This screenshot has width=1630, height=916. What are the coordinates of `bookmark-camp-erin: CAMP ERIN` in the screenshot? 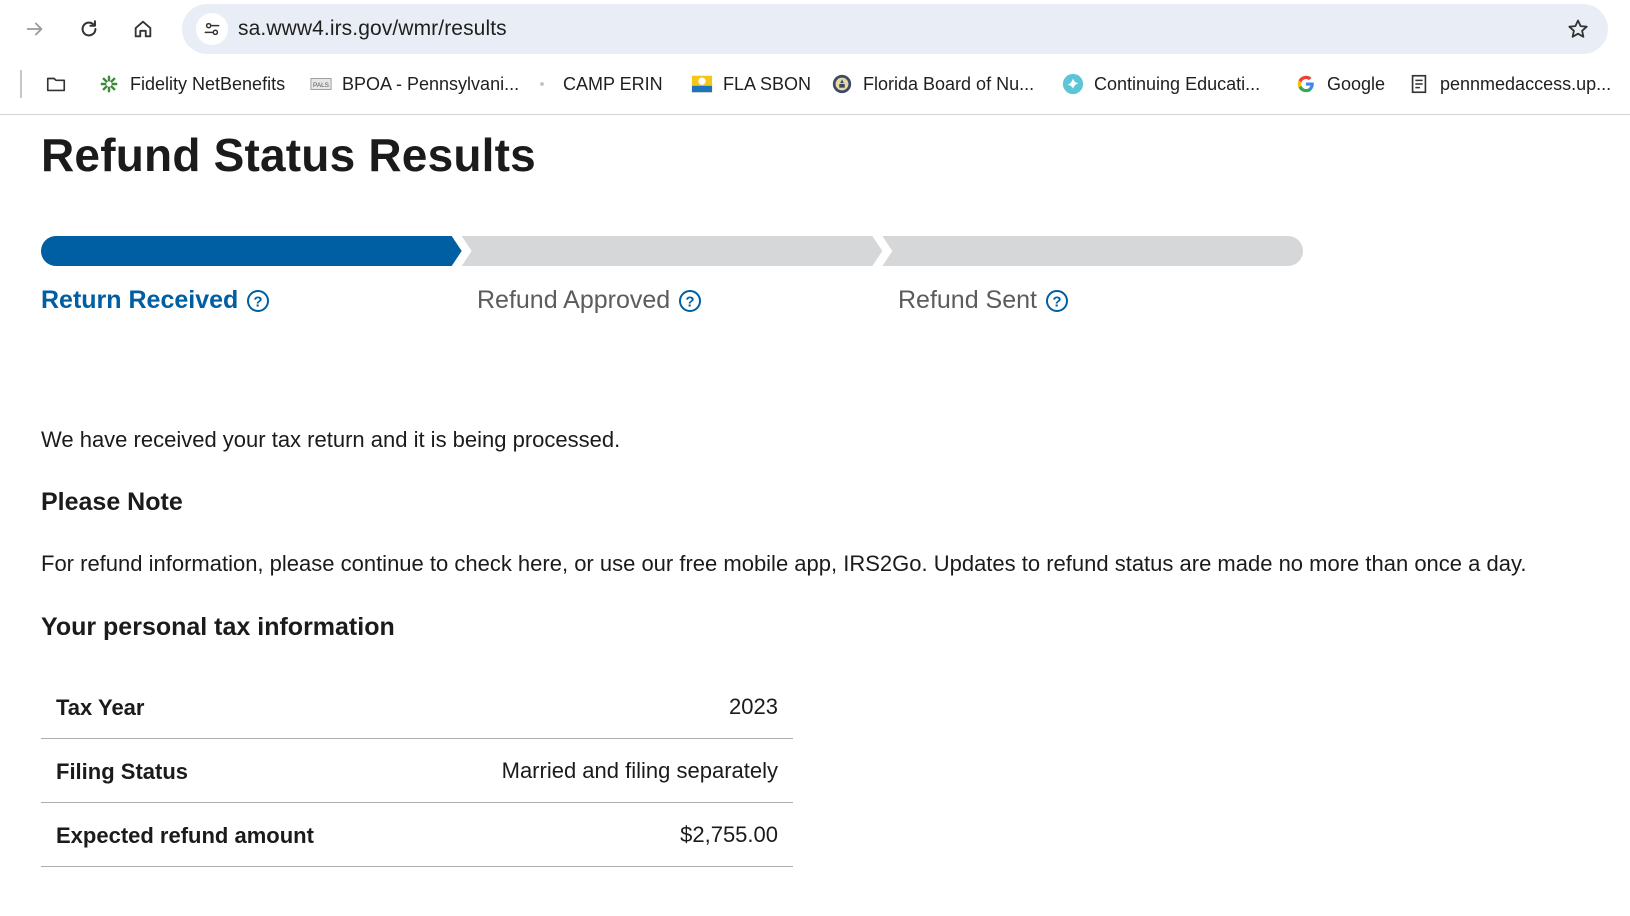 It's located at (596, 84).